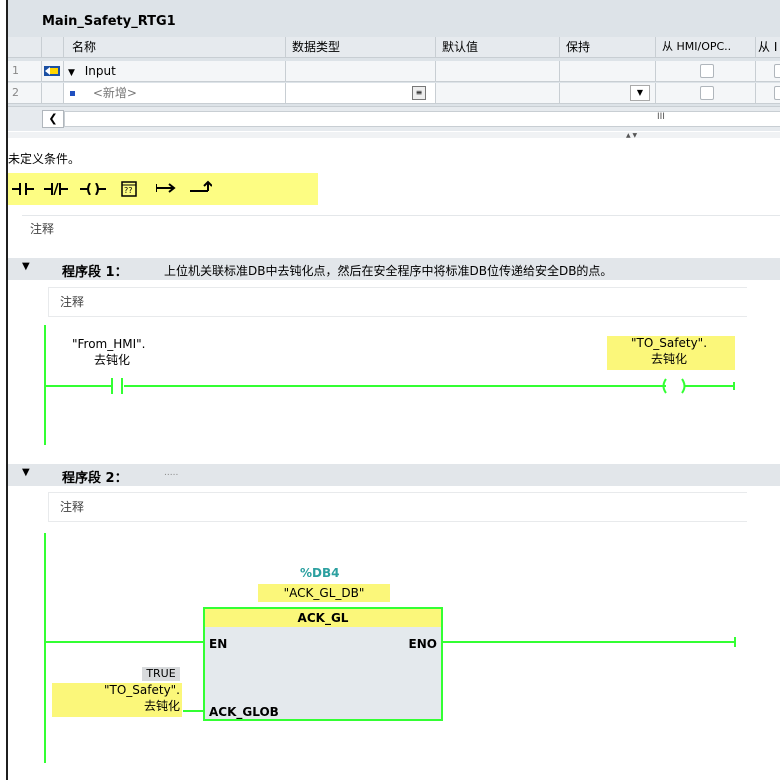 The image size is (780, 780). What do you see at coordinates (4, 390) in the screenshot?
I see `left-border` at bounding box center [4, 390].